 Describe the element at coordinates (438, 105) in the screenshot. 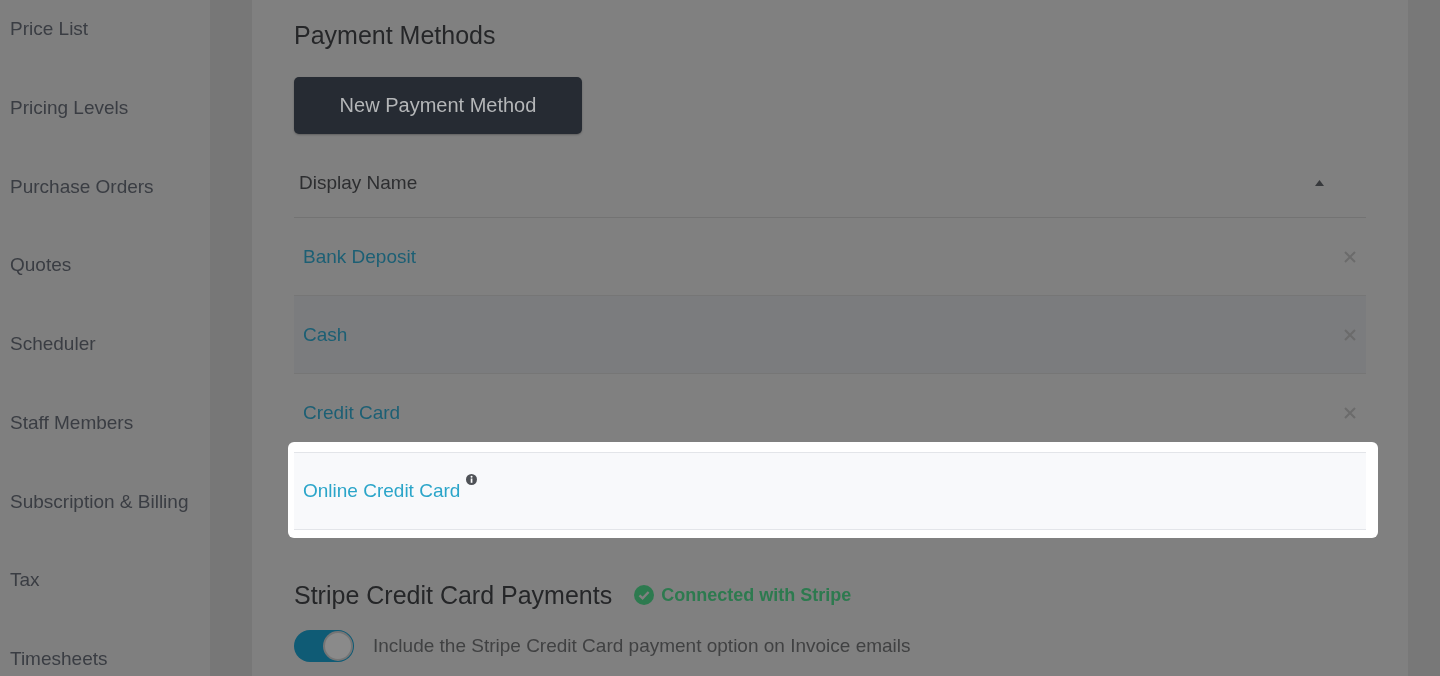

I see `new-payment-method-button: New Payment Method` at that location.